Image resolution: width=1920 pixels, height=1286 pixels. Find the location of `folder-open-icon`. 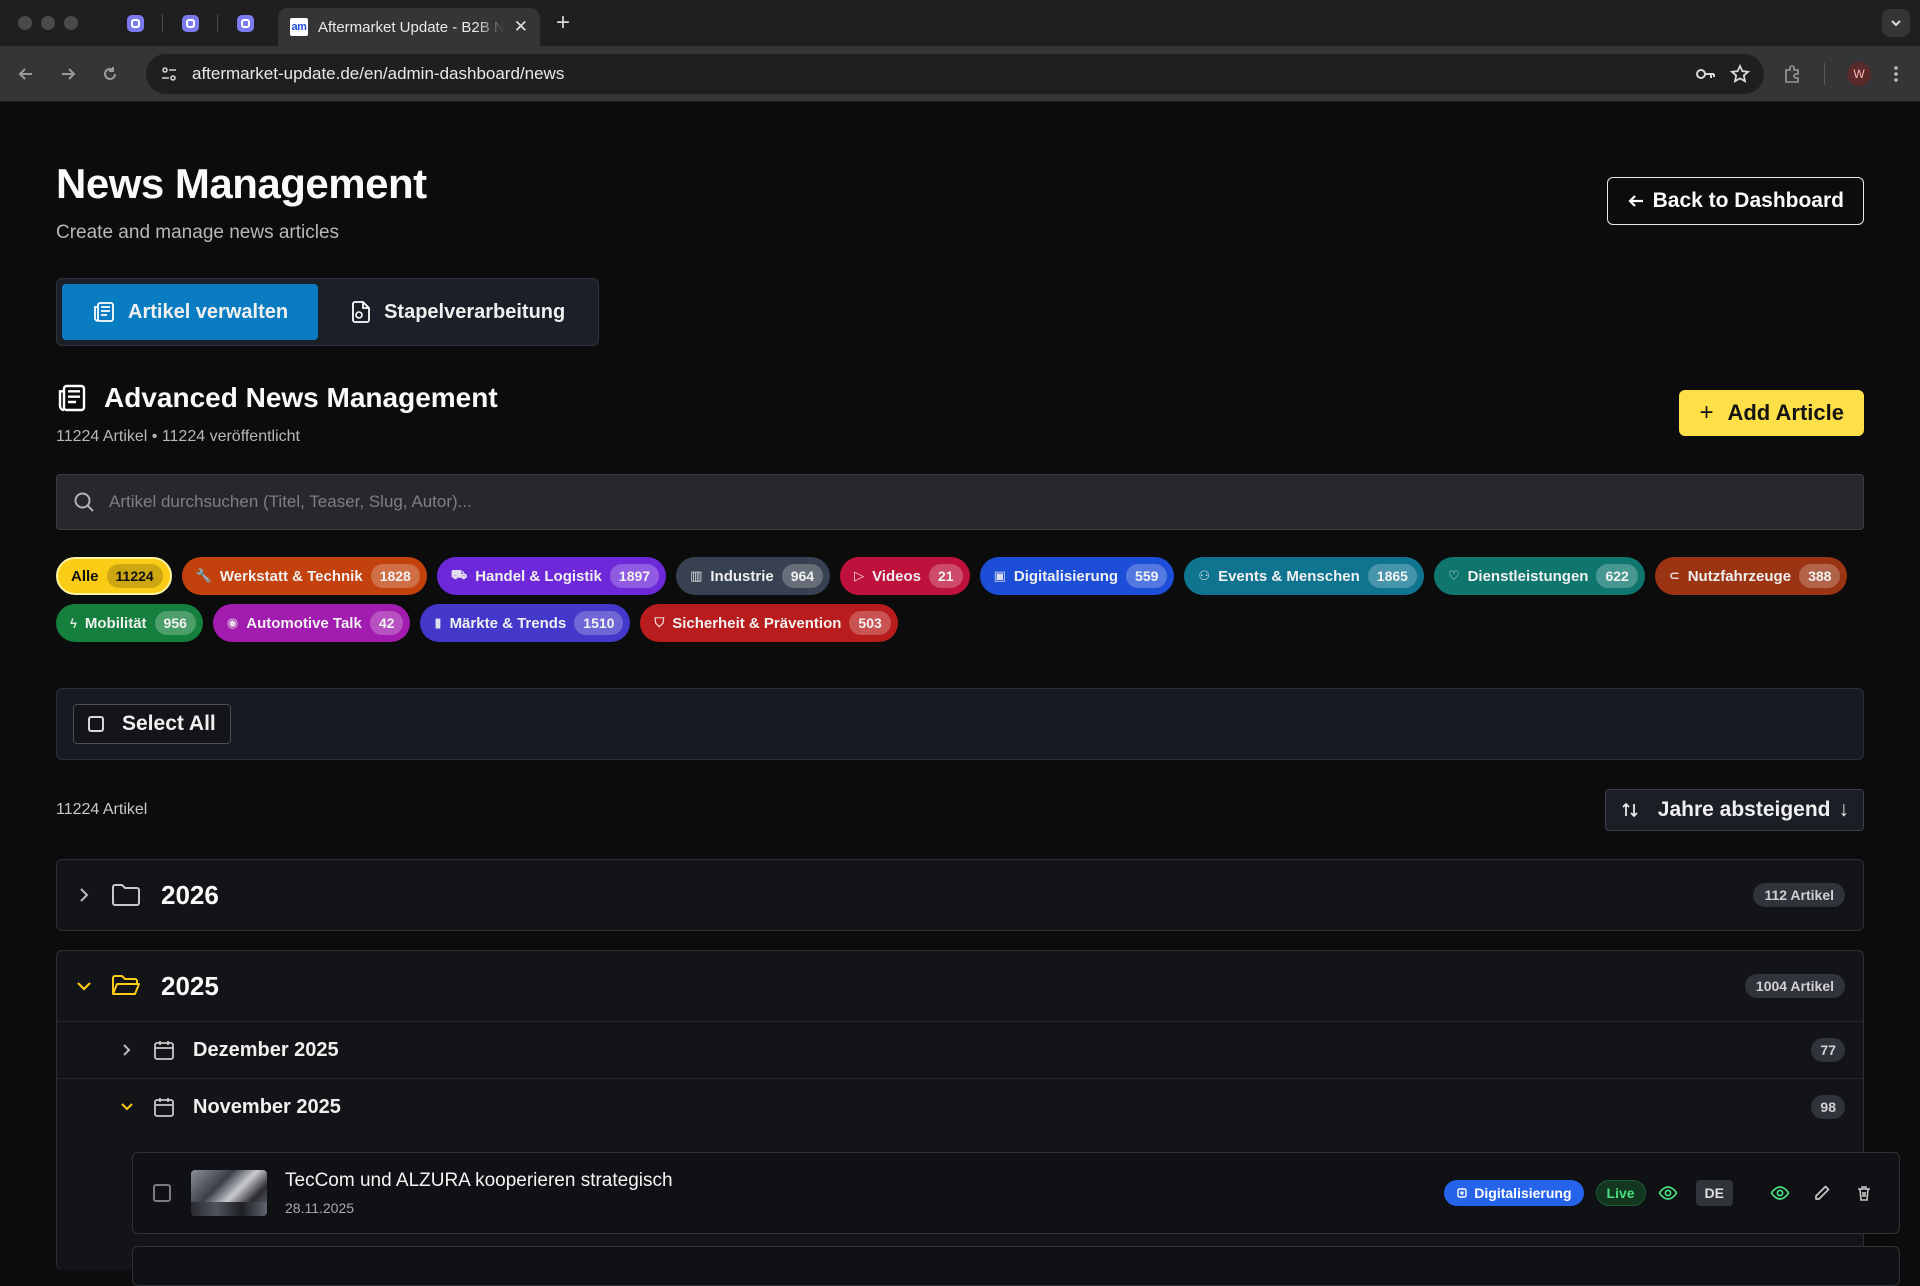

folder-open-icon is located at coordinates (126, 985).